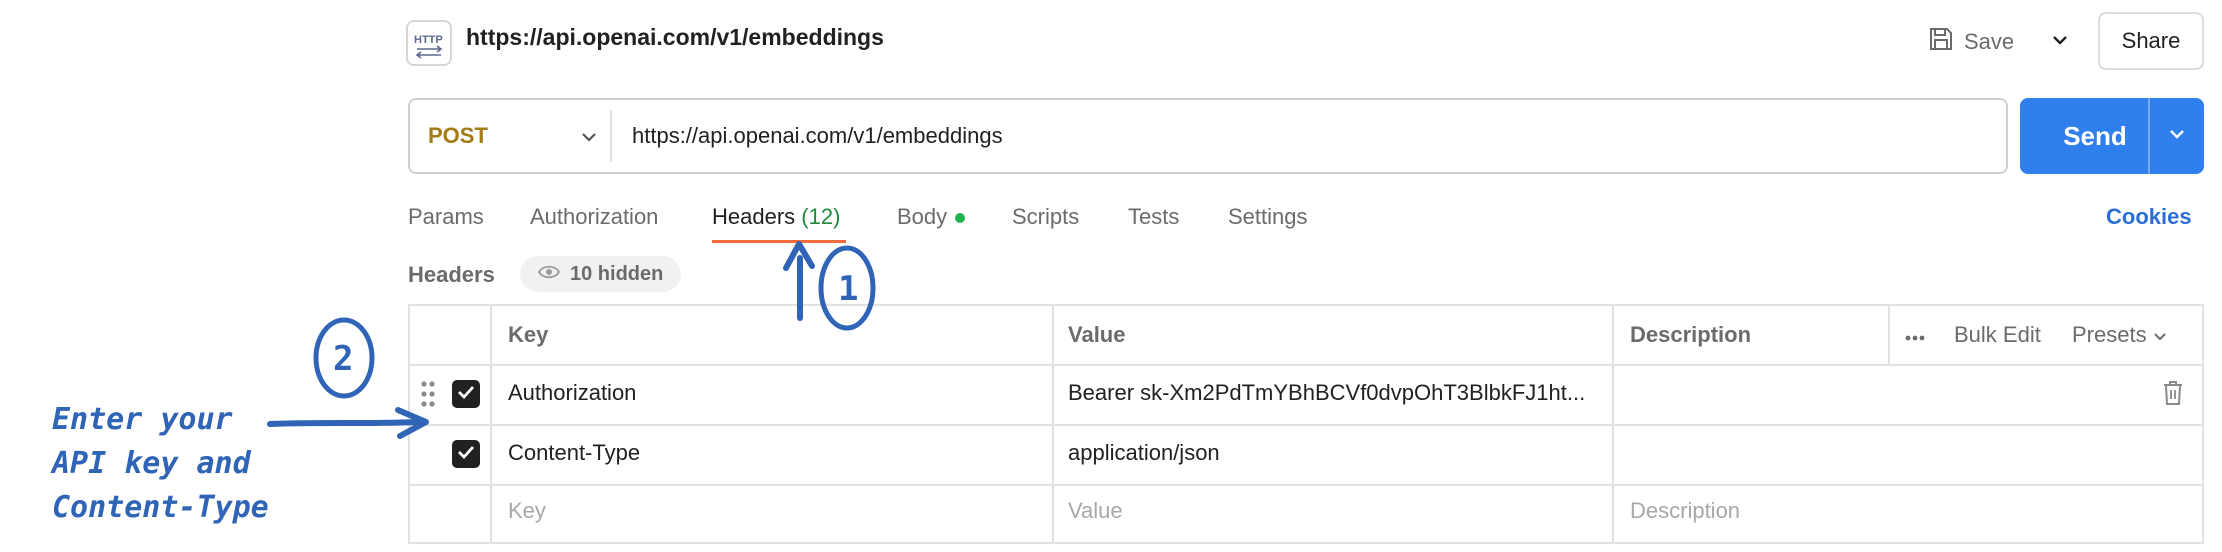  What do you see at coordinates (1685, 511) in the screenshot?
I see `new-description-input: Description` at bounding box center [1685, 511].